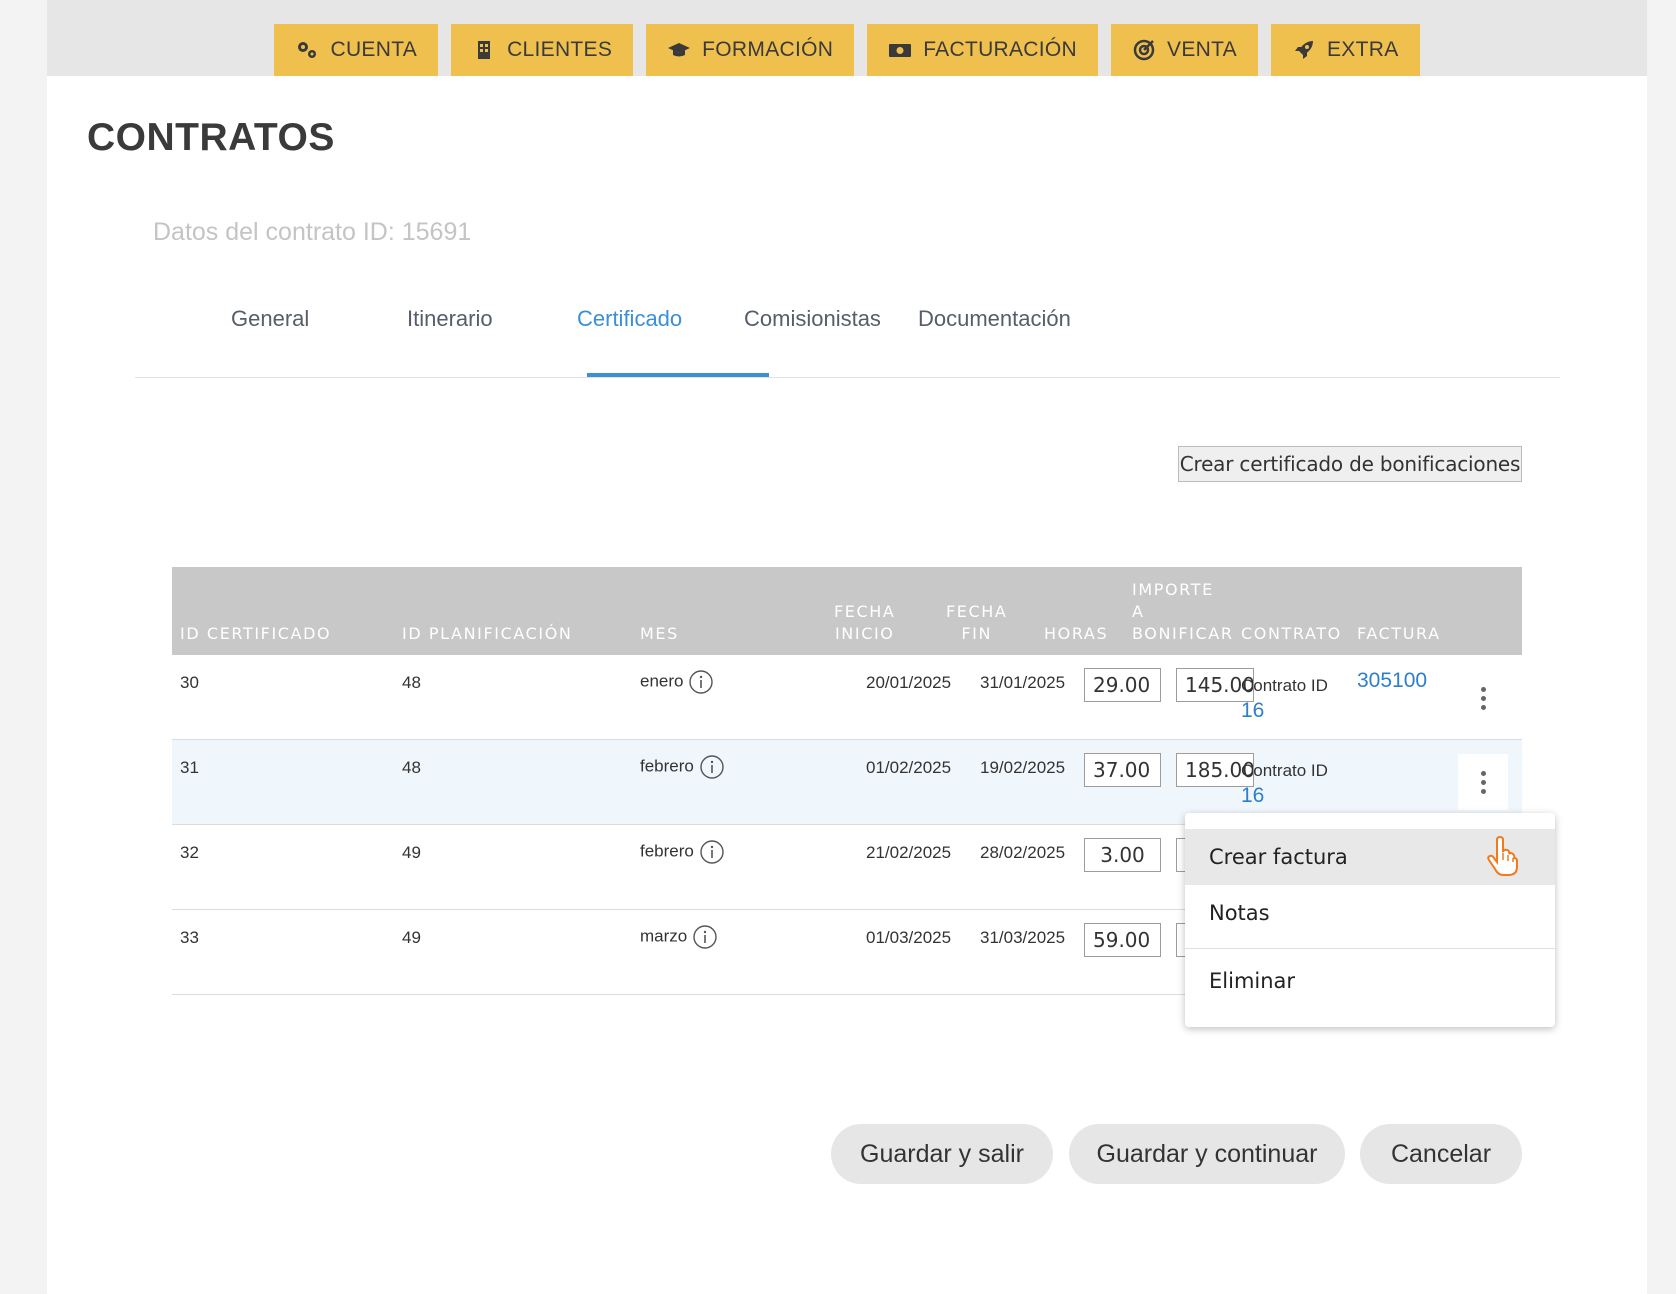  I want to click on cell-id-certificado: 30, so click(189, 682).